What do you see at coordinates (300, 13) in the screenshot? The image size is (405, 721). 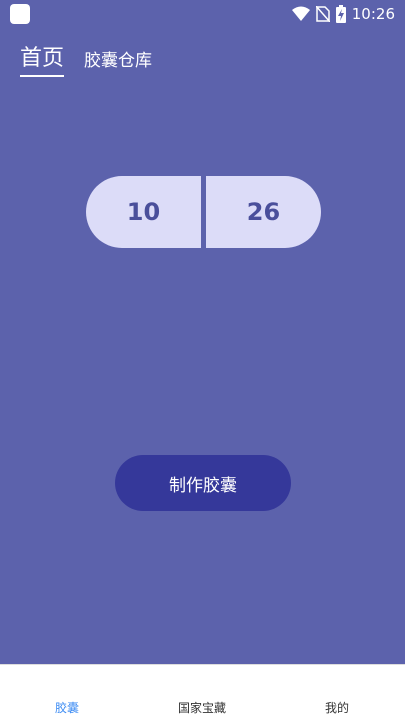 I see `wifi-icon` at bounding box center [300, 13].